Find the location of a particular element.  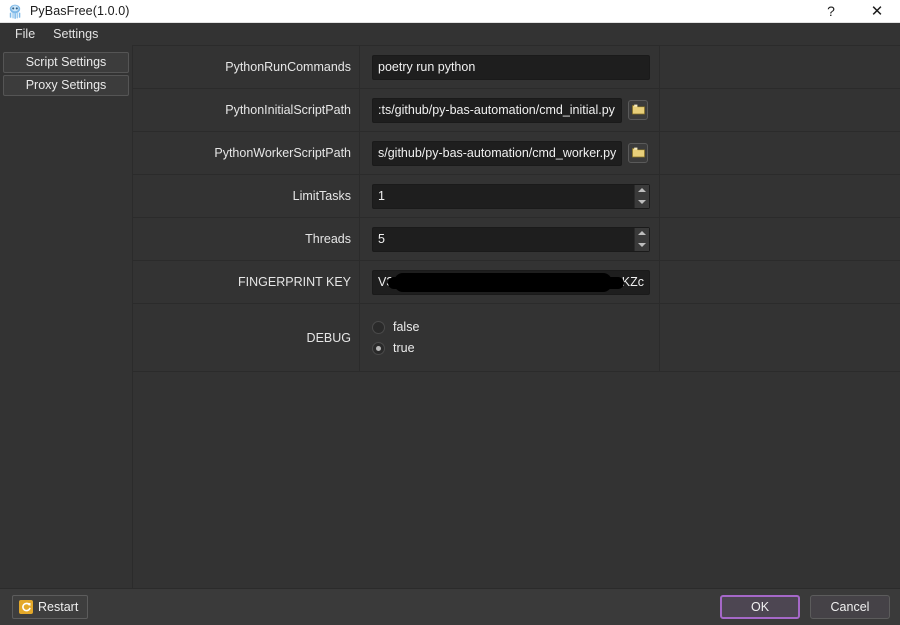

menu-item-settings: Settings is located at coordinates (75, 34).